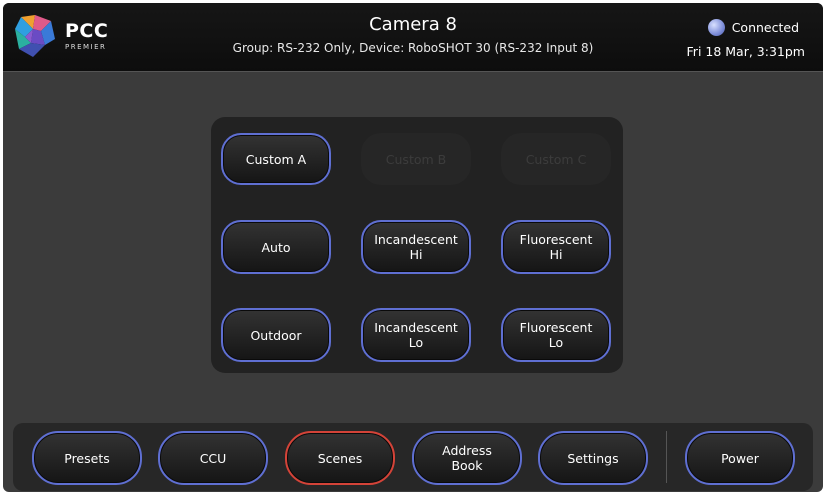 Image resolution: width=829 pixels, height=495 pixels. Describe the element at coordinates (213, 458) in the screenshot. I see `nav-ccu-button: CCU` at that location.